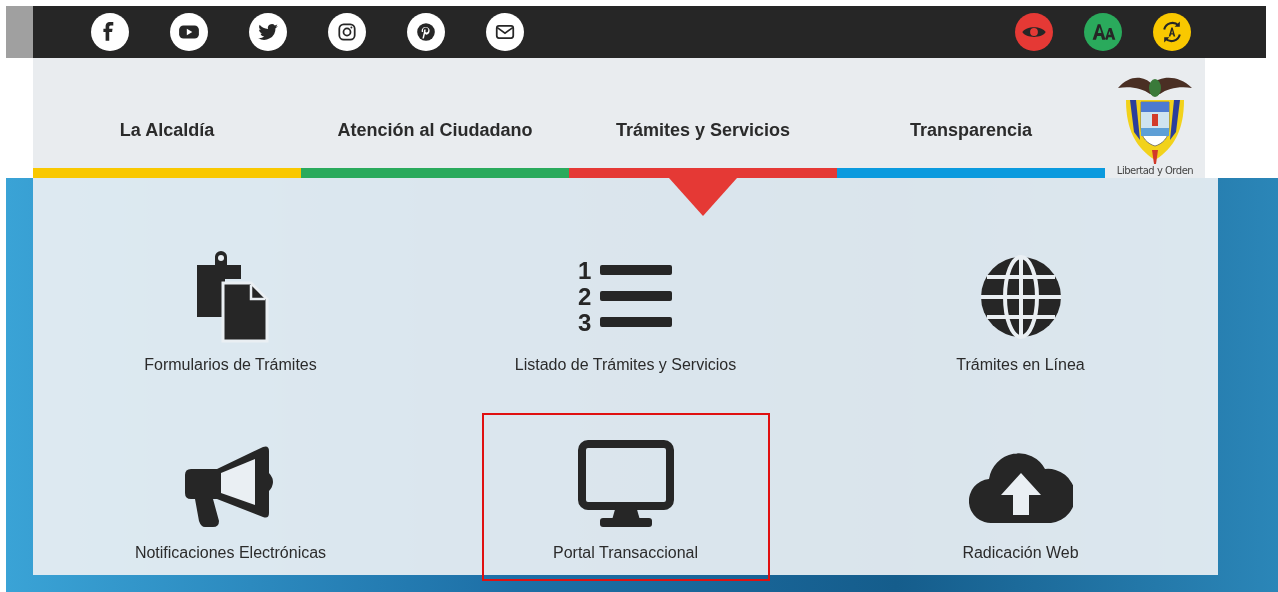  Describe the element at coordinates (625, 309) in the screenshot. I see `menu-item: 1 2 3 Listado de Trámites y Servicios` at that location.